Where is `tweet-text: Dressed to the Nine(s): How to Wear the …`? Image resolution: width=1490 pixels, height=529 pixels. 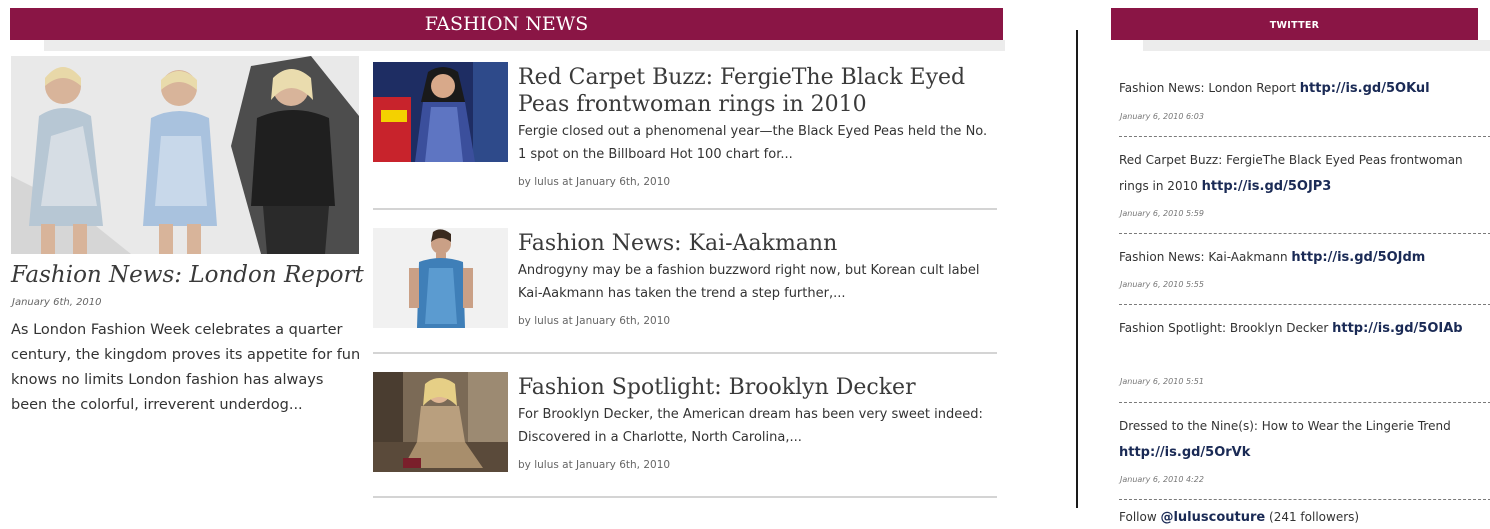
tweet-text: Dressed to the Nine(s): How to Wear the … is located at coordinates (1285, 426).